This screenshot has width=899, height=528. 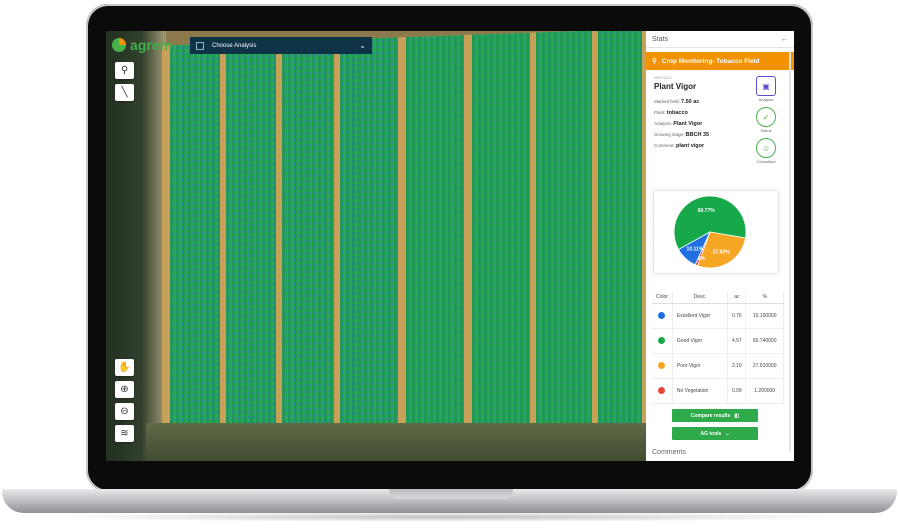 What do you see at coordinates (720, 39) in the screenshot?
I see `panel-header: Stats ←` at bounding box center [720, 39].